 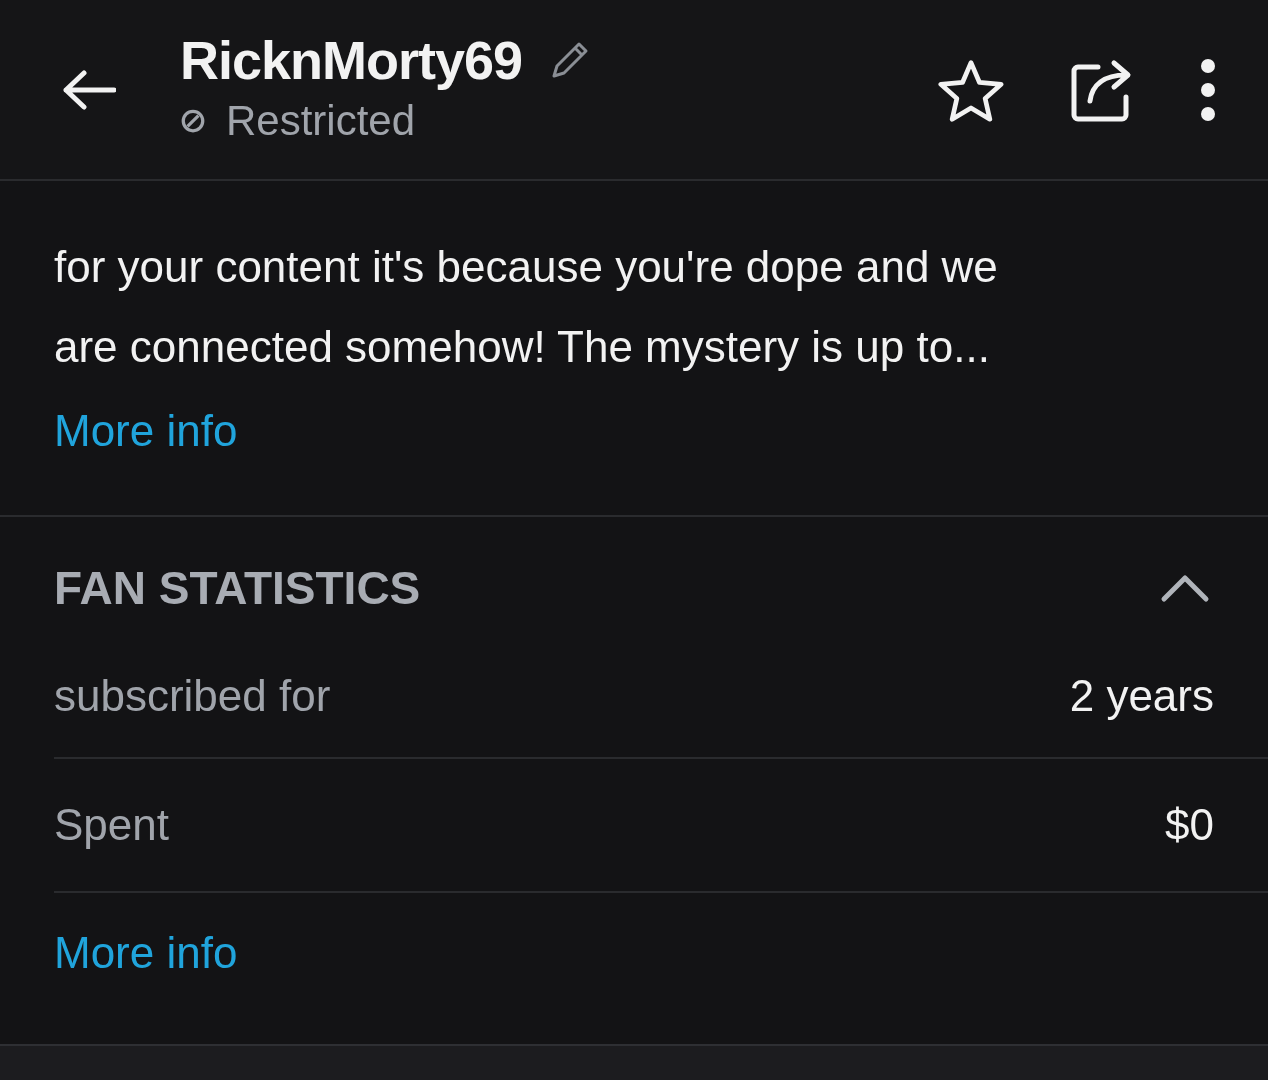 What do you see at coordinates (1189, 825) in the screenshot?
I see `stat-value: $0` at bounding box center [1189, 825].